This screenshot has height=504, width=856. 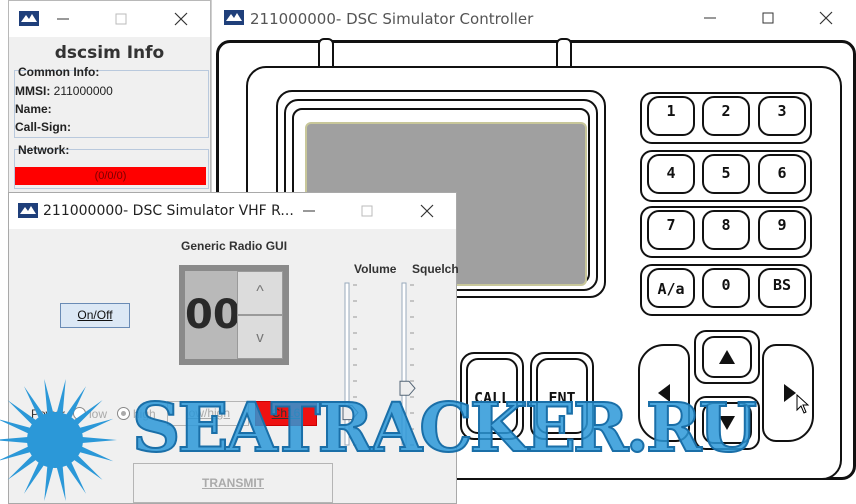 I want to click on common-info-label: Common Info:, so click(x=59, y=72).